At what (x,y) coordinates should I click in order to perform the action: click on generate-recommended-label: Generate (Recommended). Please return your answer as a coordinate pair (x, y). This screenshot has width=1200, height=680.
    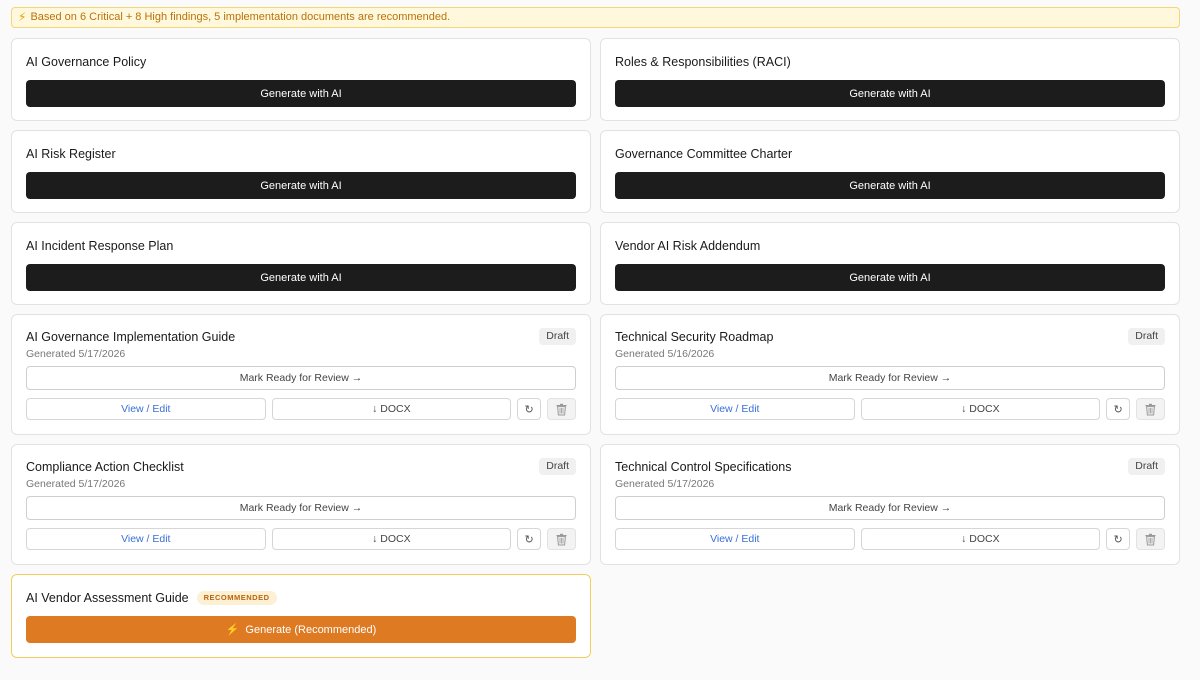
    Looking at the image, I should click on (311, 629).